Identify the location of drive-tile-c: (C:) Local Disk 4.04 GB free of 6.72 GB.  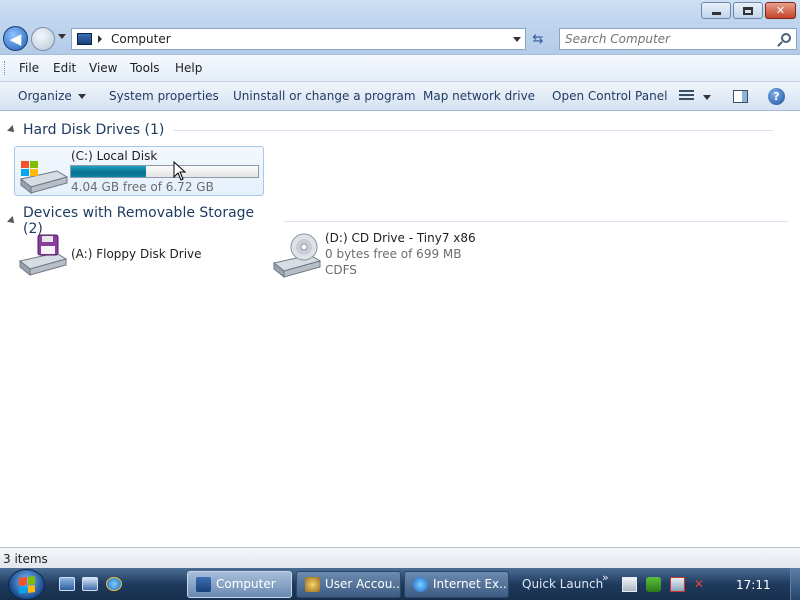
(139, 171).